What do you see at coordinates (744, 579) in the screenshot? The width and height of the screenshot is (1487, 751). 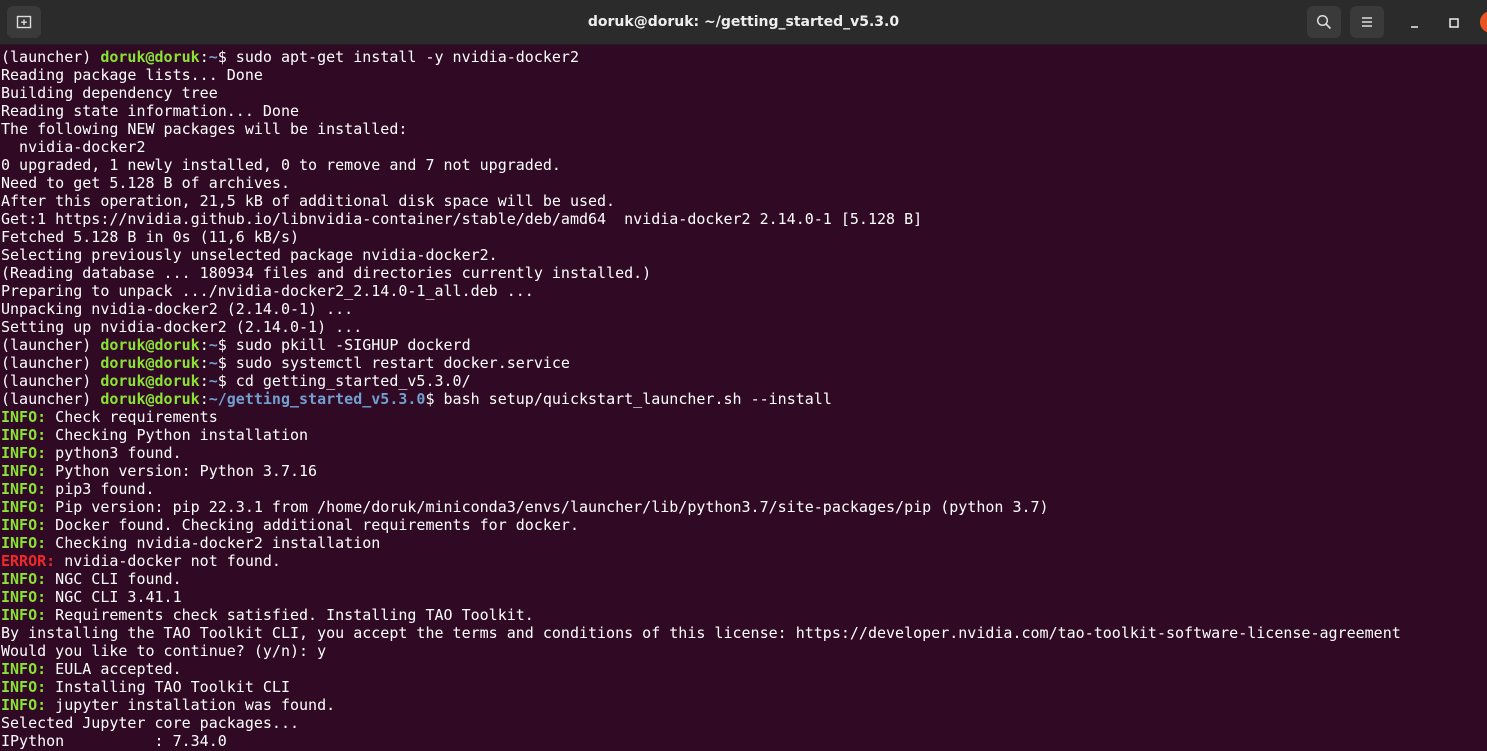 I see `terminal-line: INFO: NGC CLI found.` at bounding box center [744, 579].